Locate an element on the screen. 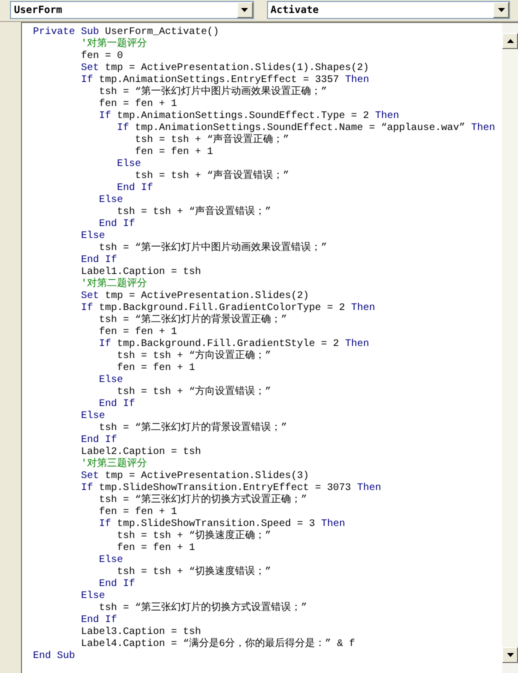 Image resolution: width=518 pixels, height=673 pixels. code-line: tsh = tsh + “切换速度正确；” is located at coordinates (194, 536).